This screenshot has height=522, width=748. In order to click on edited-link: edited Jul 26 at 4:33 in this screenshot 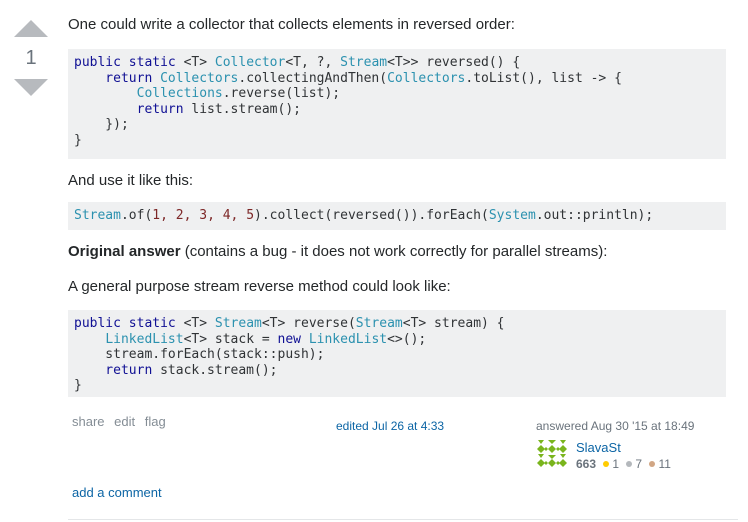, I will do `click(390, 426)`.